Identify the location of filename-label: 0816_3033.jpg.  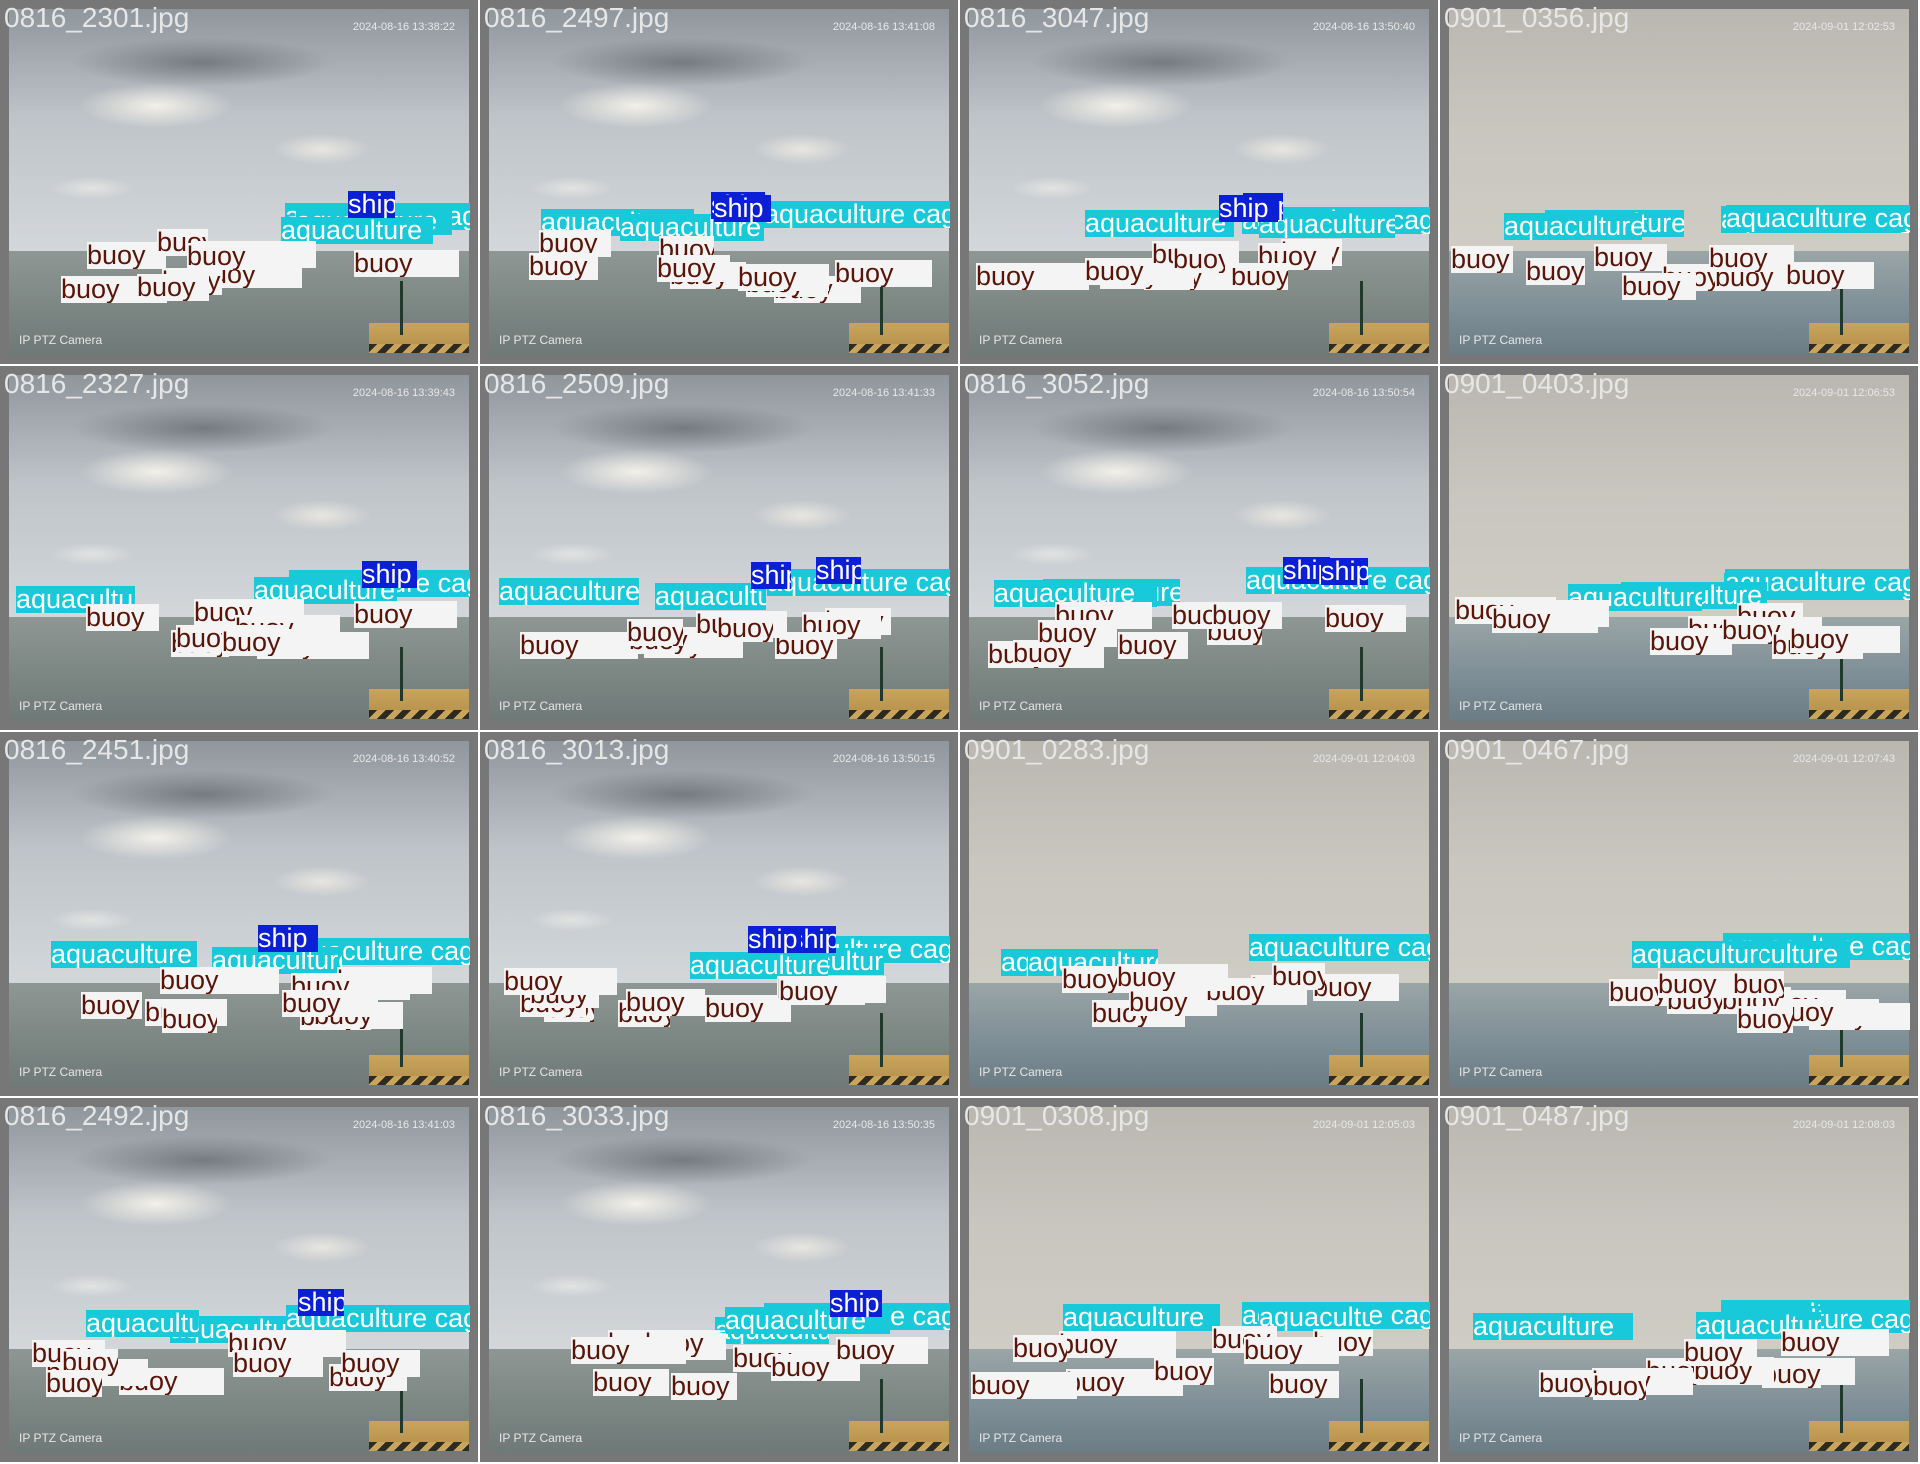
(577, 1115).